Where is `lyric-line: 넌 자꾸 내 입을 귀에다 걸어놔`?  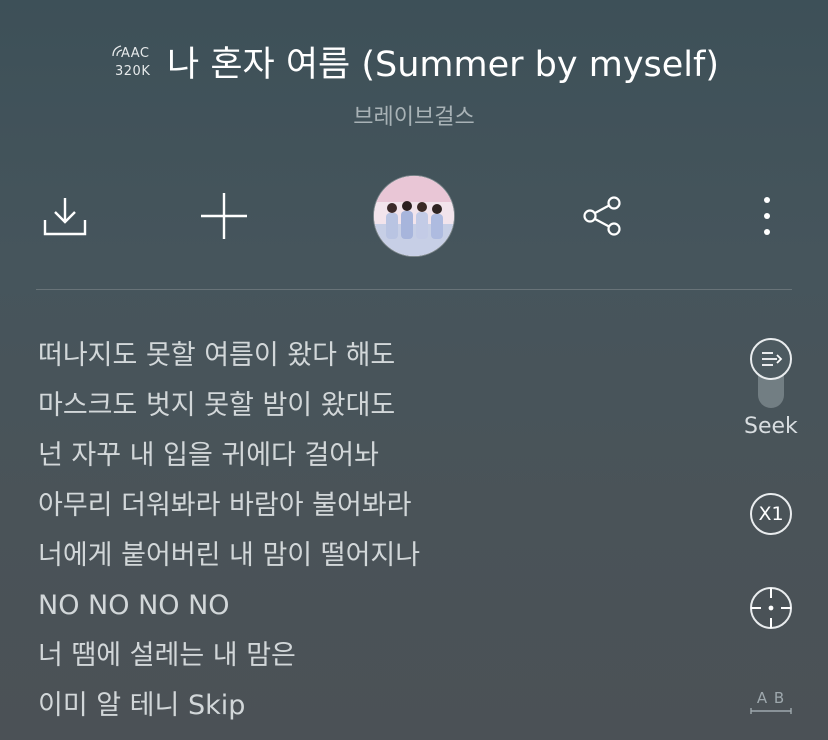 lyric-line: 넌 자꾸 내 입을 귀에다 걸어놔 is located at coordinates (378, 461).